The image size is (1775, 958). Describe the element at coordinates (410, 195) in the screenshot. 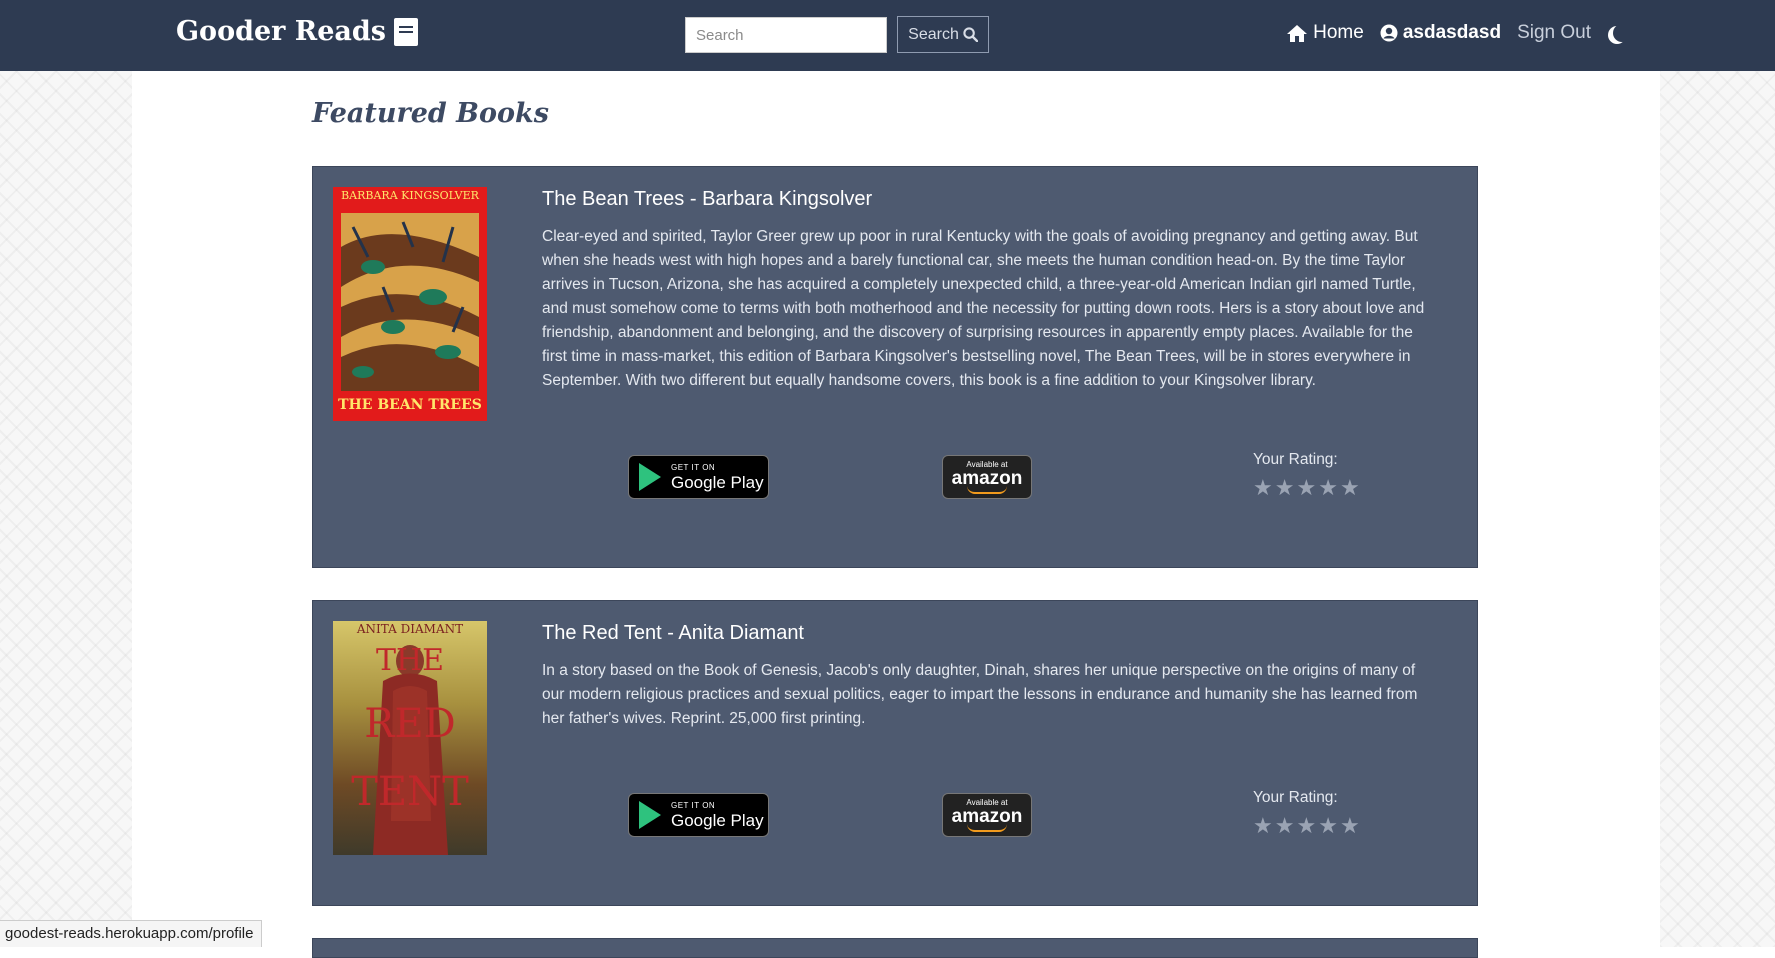

I see `cover-author: BARBARA KINGSOLVER` at that location.